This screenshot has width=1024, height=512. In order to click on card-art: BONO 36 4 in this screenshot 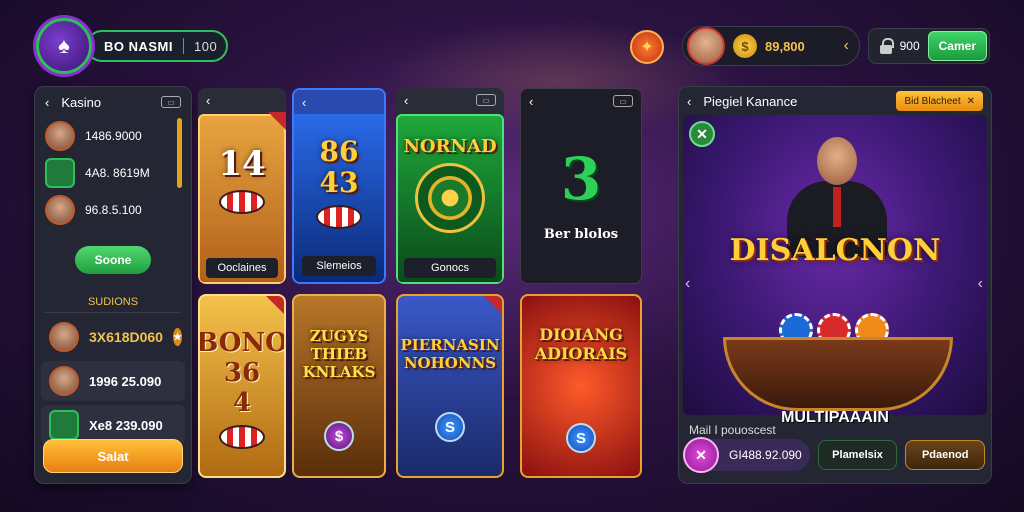, I will do `click(242, 389)`.